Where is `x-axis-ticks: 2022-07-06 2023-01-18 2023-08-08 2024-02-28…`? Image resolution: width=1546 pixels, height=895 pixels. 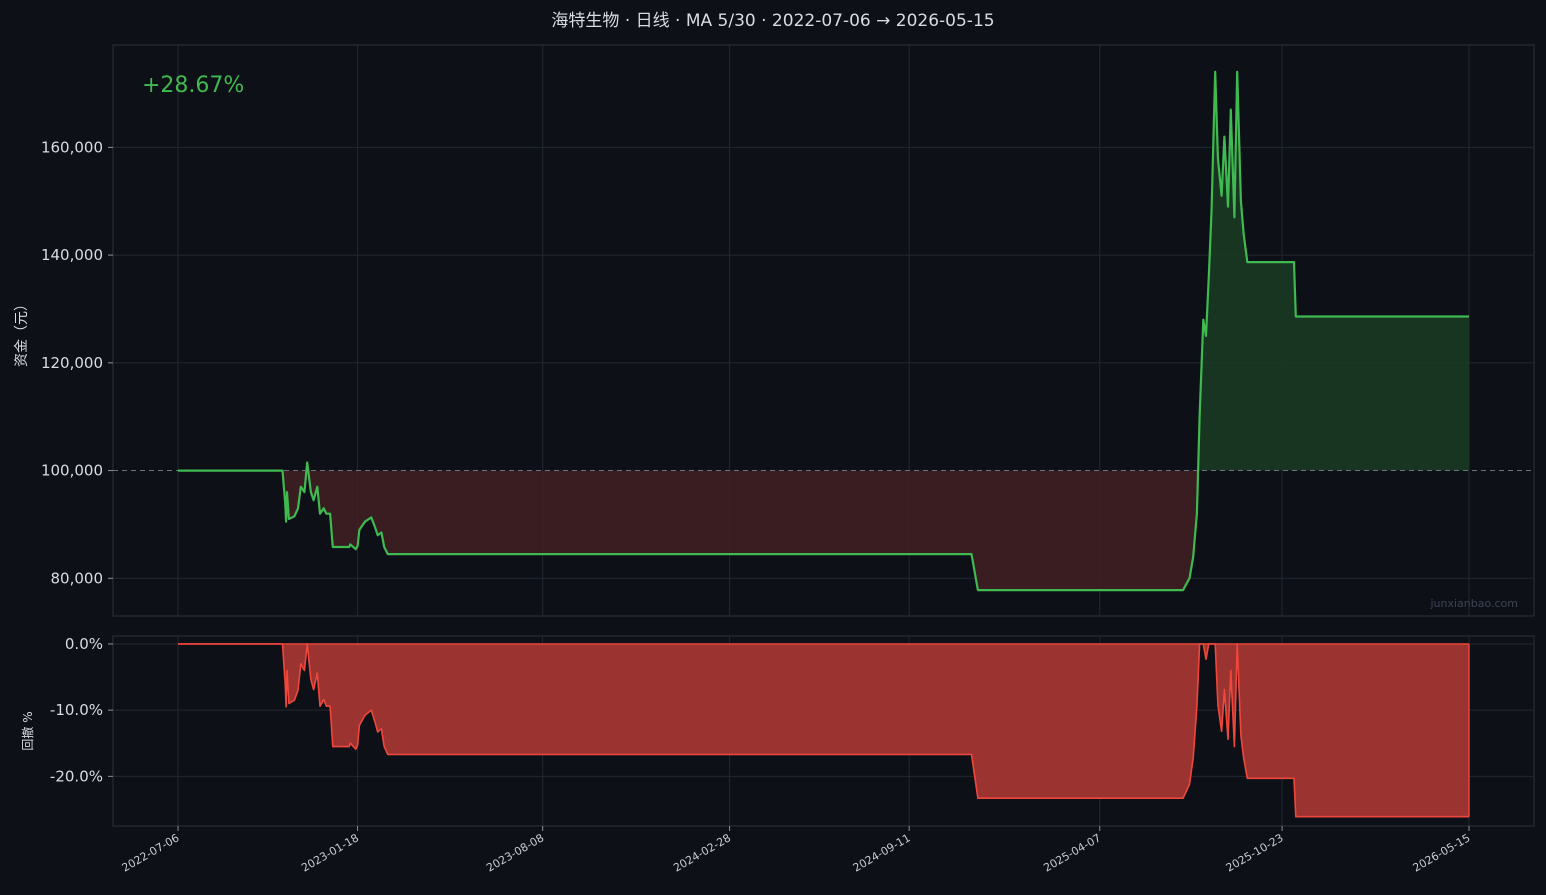 x-axis-ticks: 2022-07-06 2023-01-18 2023-08-08 2024-02-28… is located at coordinates (796, 850).